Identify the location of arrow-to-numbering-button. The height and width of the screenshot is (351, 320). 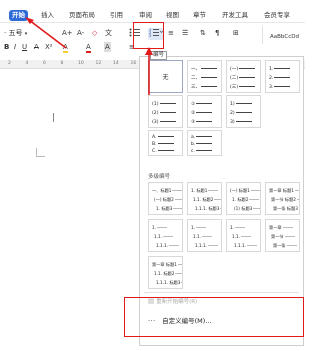
(149, 71).